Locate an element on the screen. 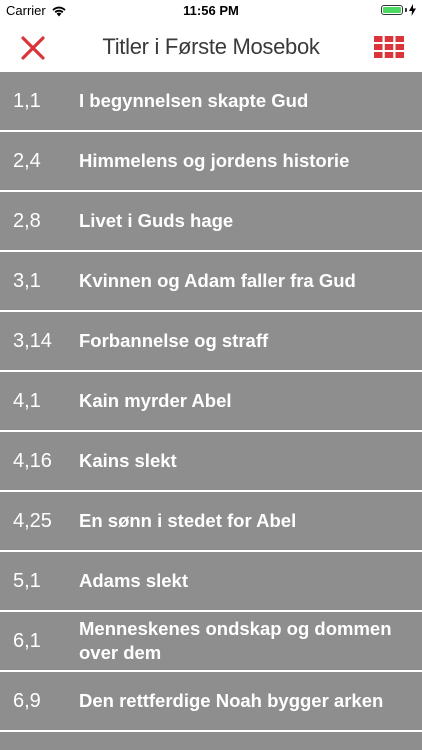 The height and width of the screenshot is (750, 422). list-item: 4,1 Kain myrder Abel is located at coordinates (211, 402).